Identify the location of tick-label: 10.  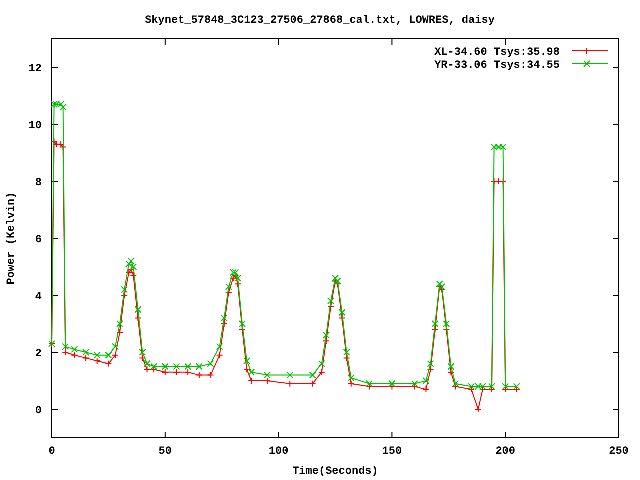
(35, 126).